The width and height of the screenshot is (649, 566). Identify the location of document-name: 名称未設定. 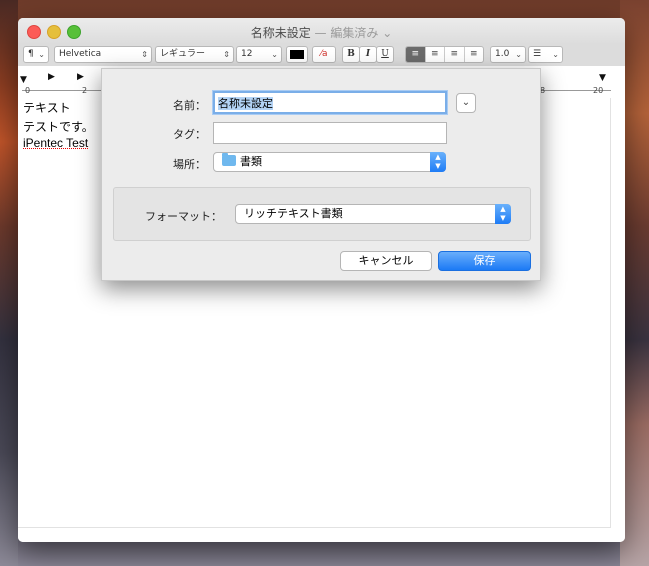
(280, 33).